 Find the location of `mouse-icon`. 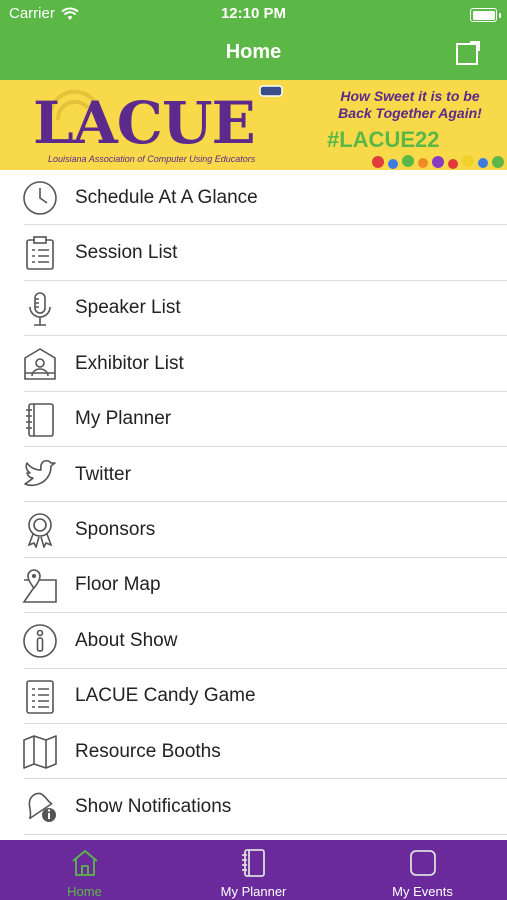

mouse-icon is located at coordinates (271, 91).